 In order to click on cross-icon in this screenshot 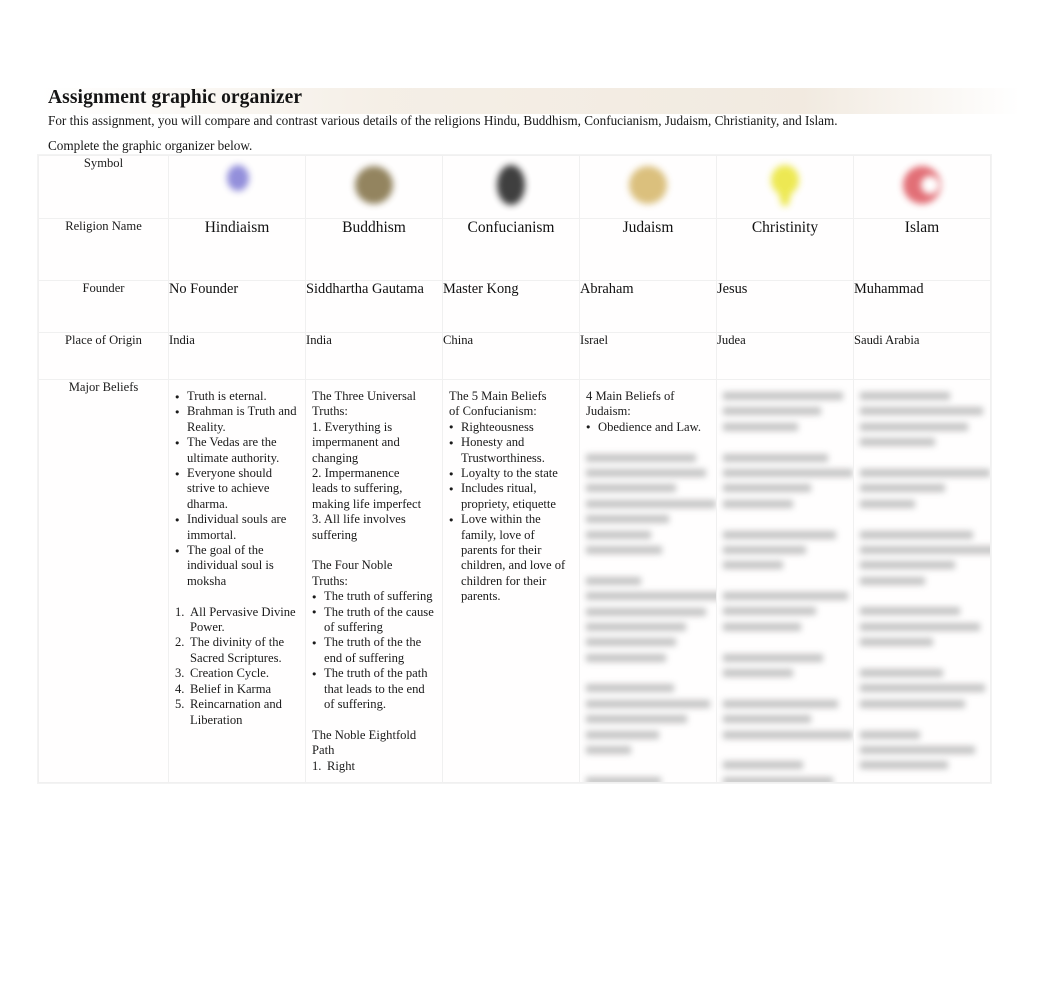, I will do `click(785, 187)`.